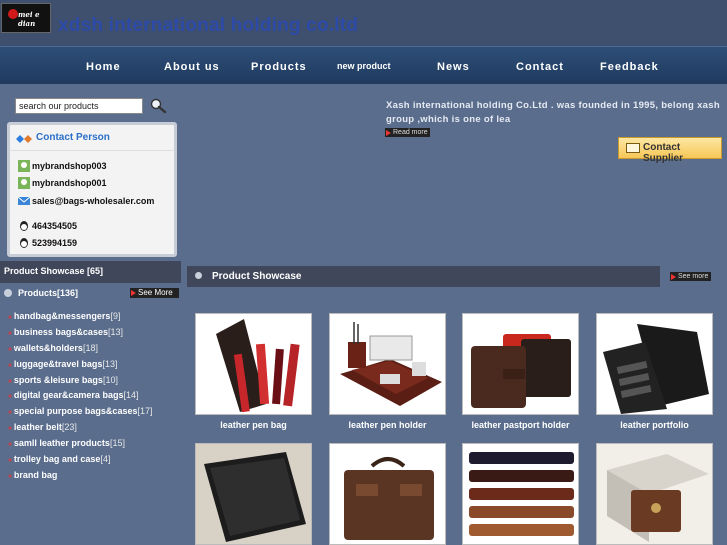  Describe the element at coordinates (38, 427) in the screenshot. I see `category-name: leather belt` at that location.